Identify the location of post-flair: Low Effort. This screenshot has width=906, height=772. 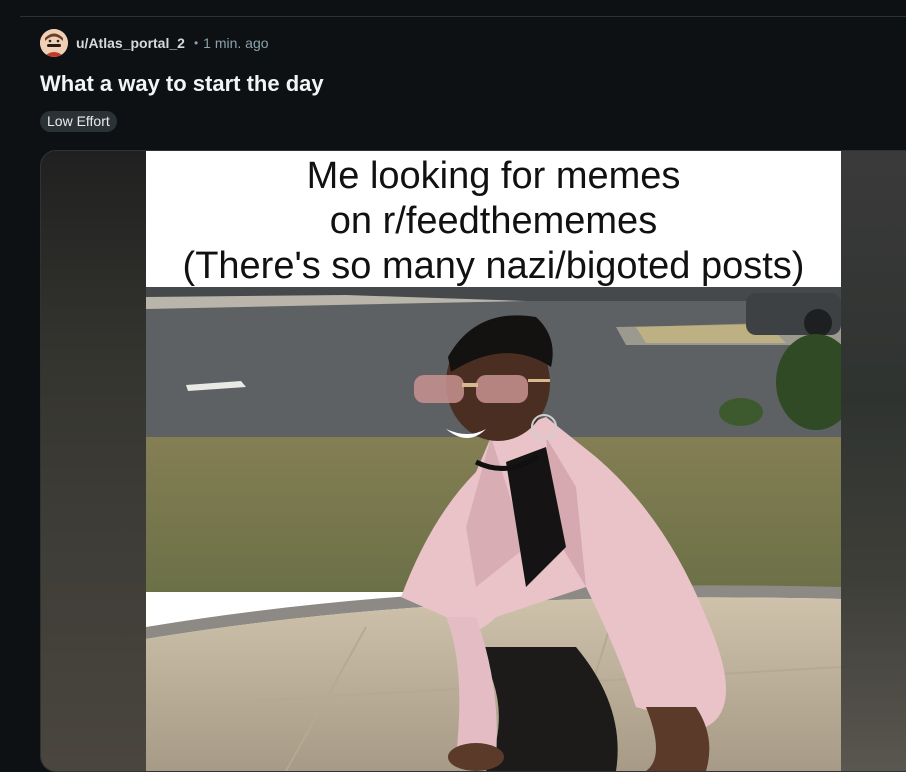
(78, 121).